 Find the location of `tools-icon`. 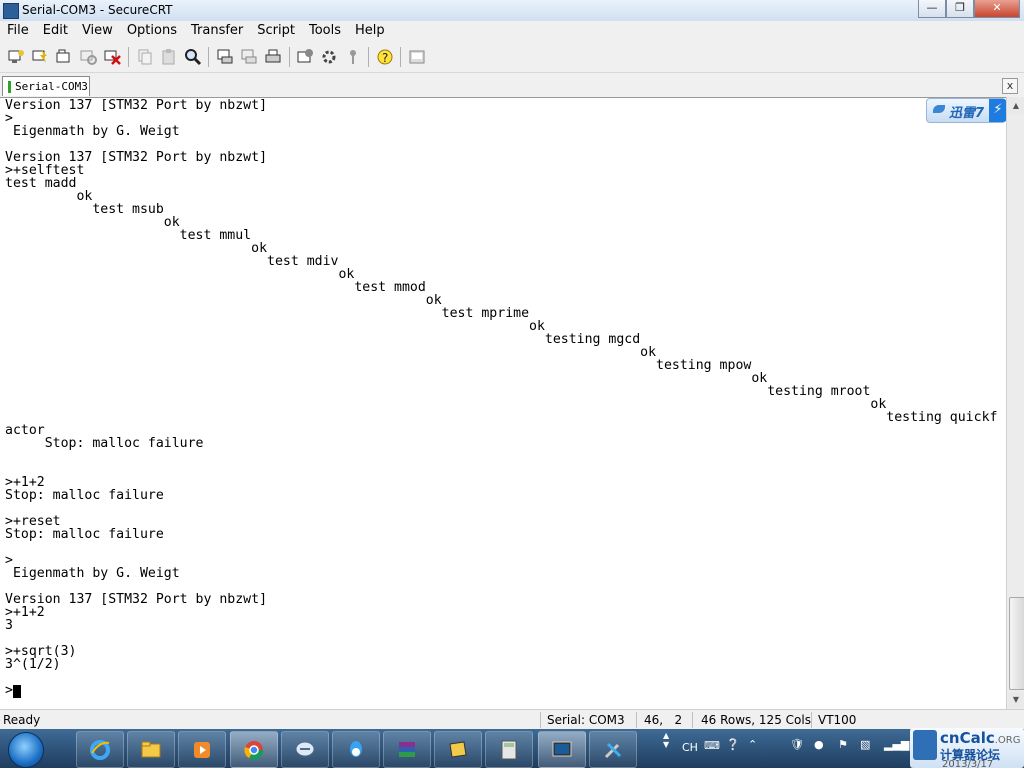

tools-icon is located at coordinates (613, 750).